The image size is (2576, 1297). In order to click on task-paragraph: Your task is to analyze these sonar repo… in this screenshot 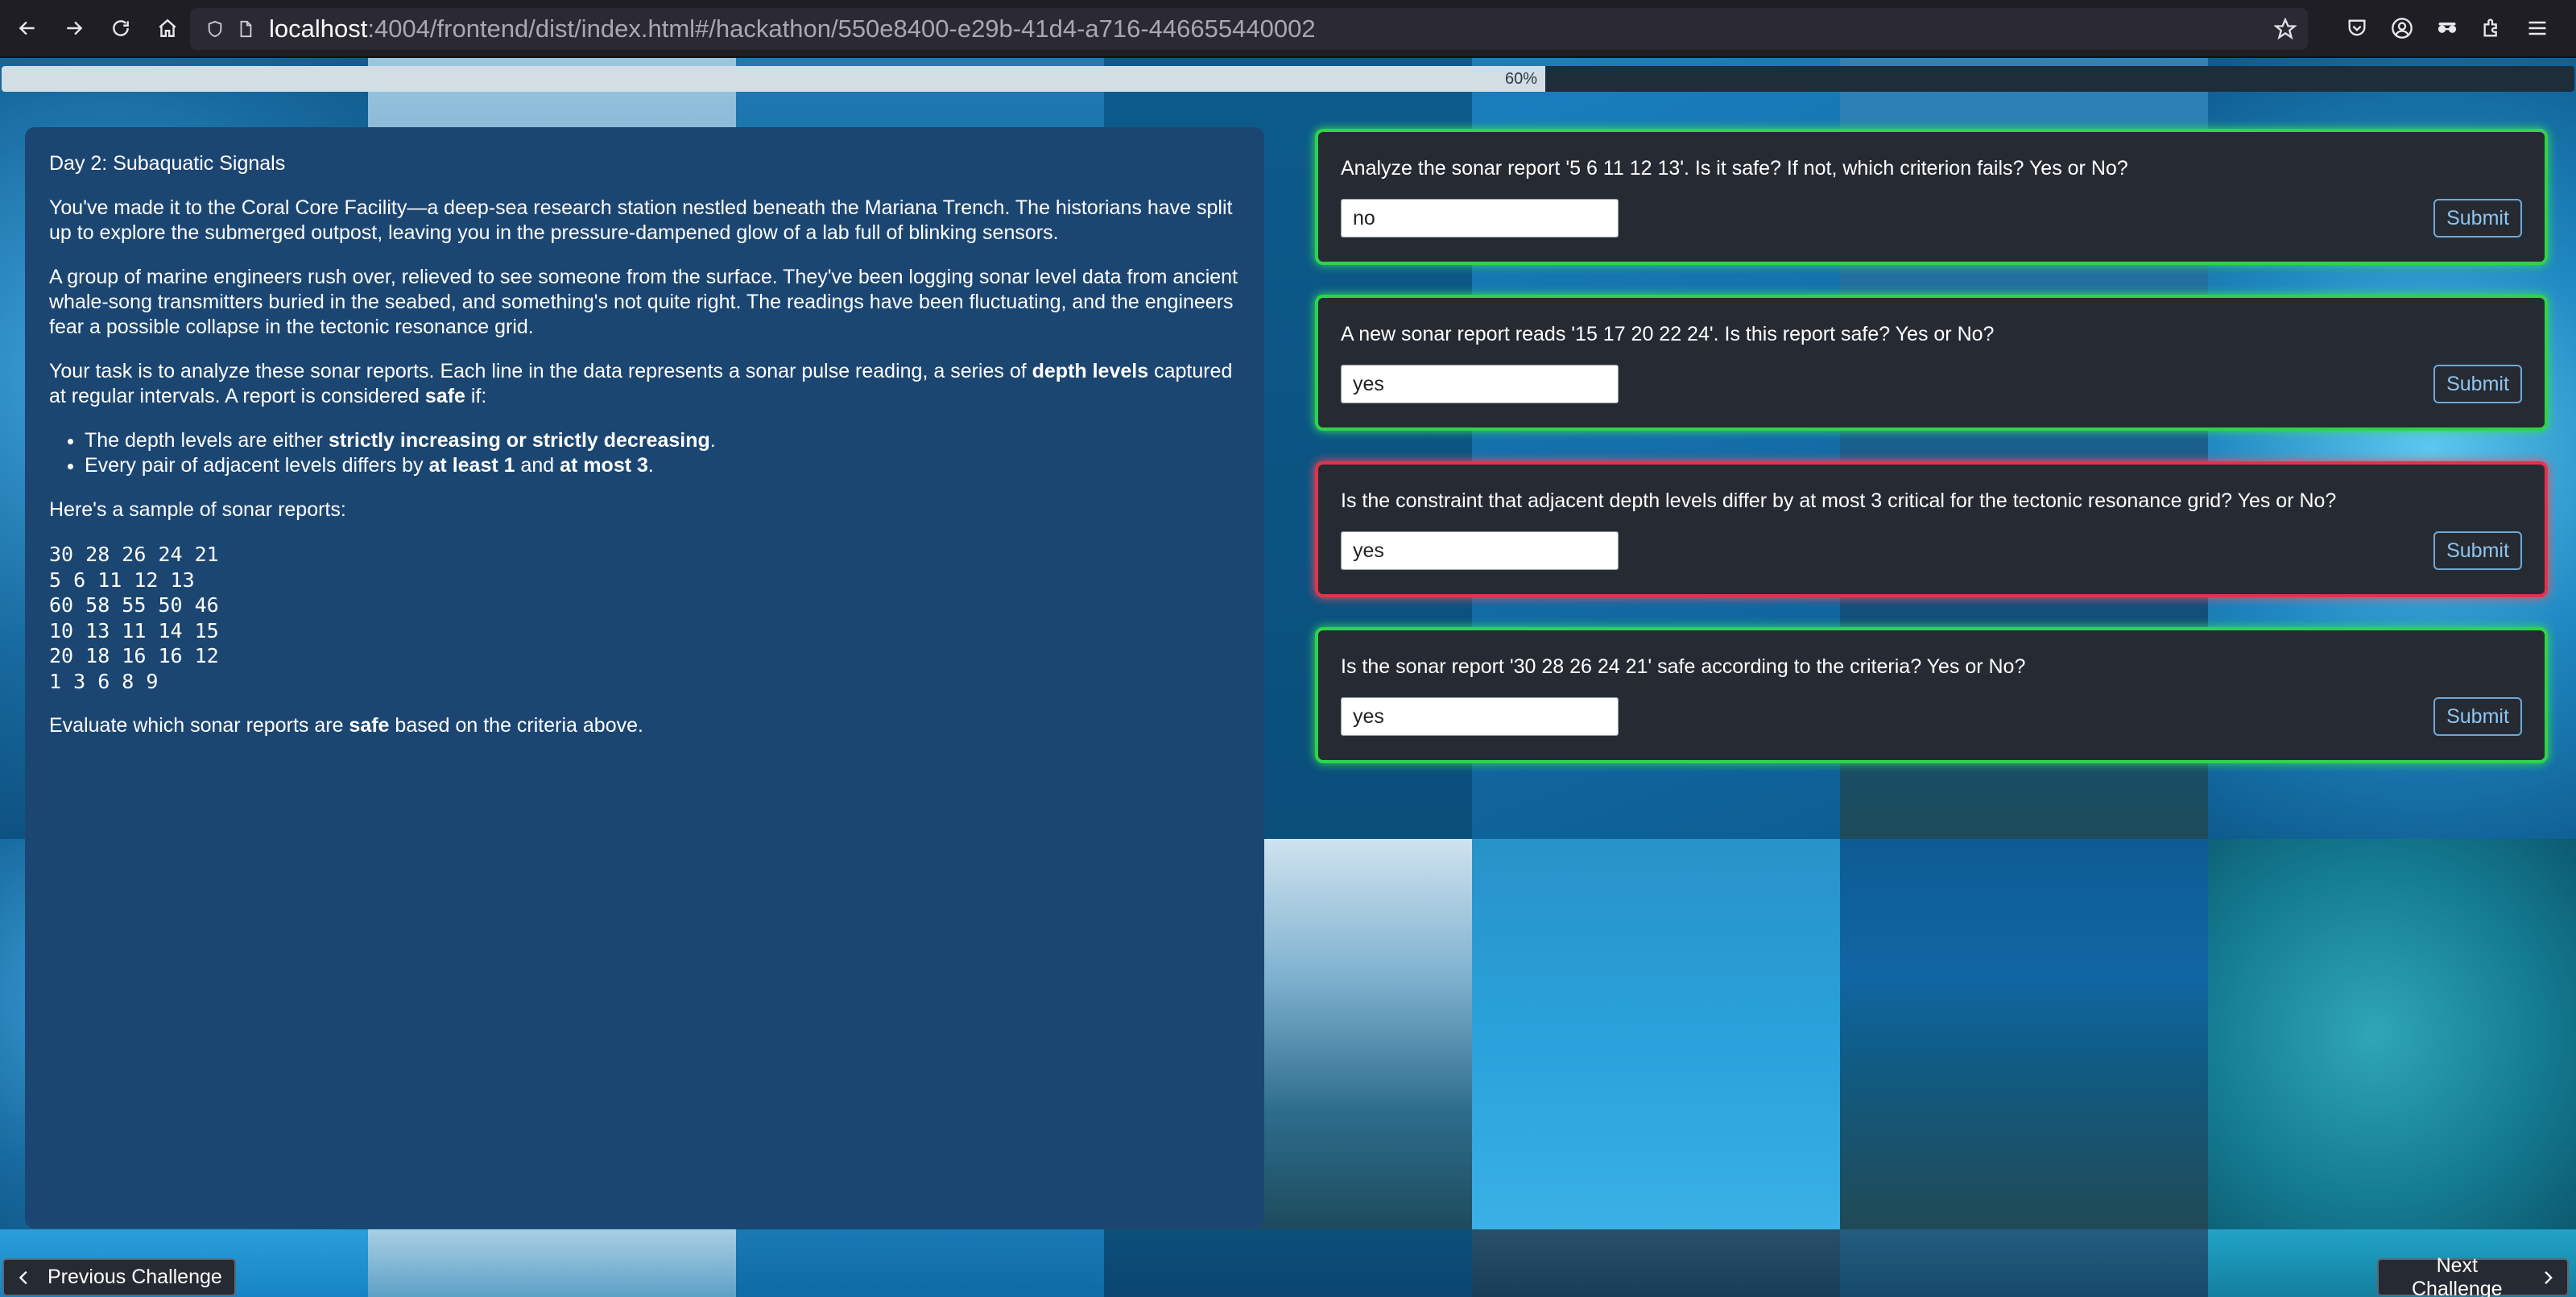, I will do `click(645, 384)`.